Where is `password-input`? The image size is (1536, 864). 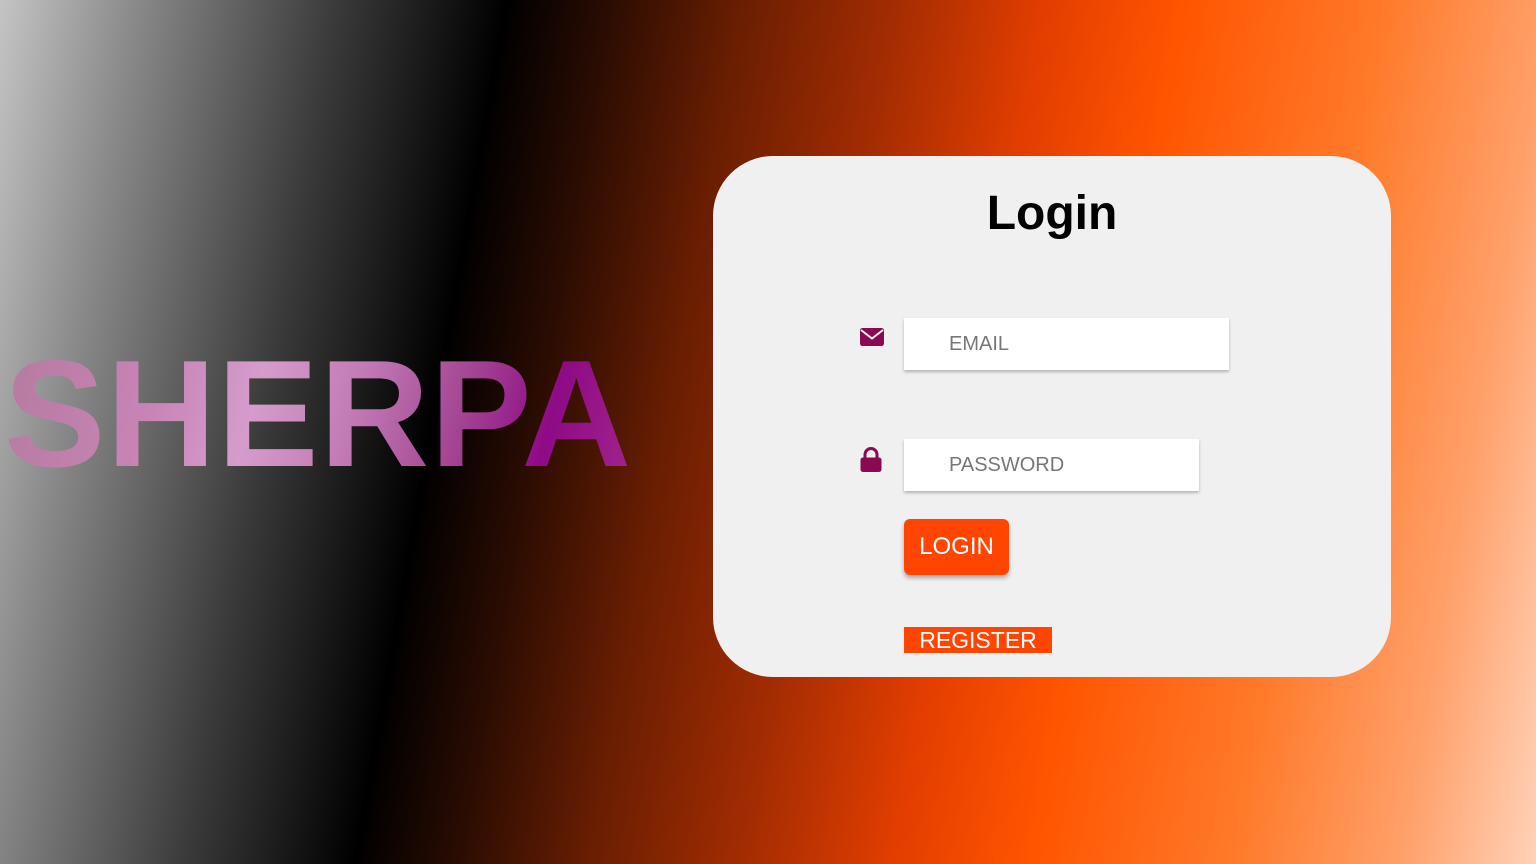 password-input is located at coordinates (1051, 465).